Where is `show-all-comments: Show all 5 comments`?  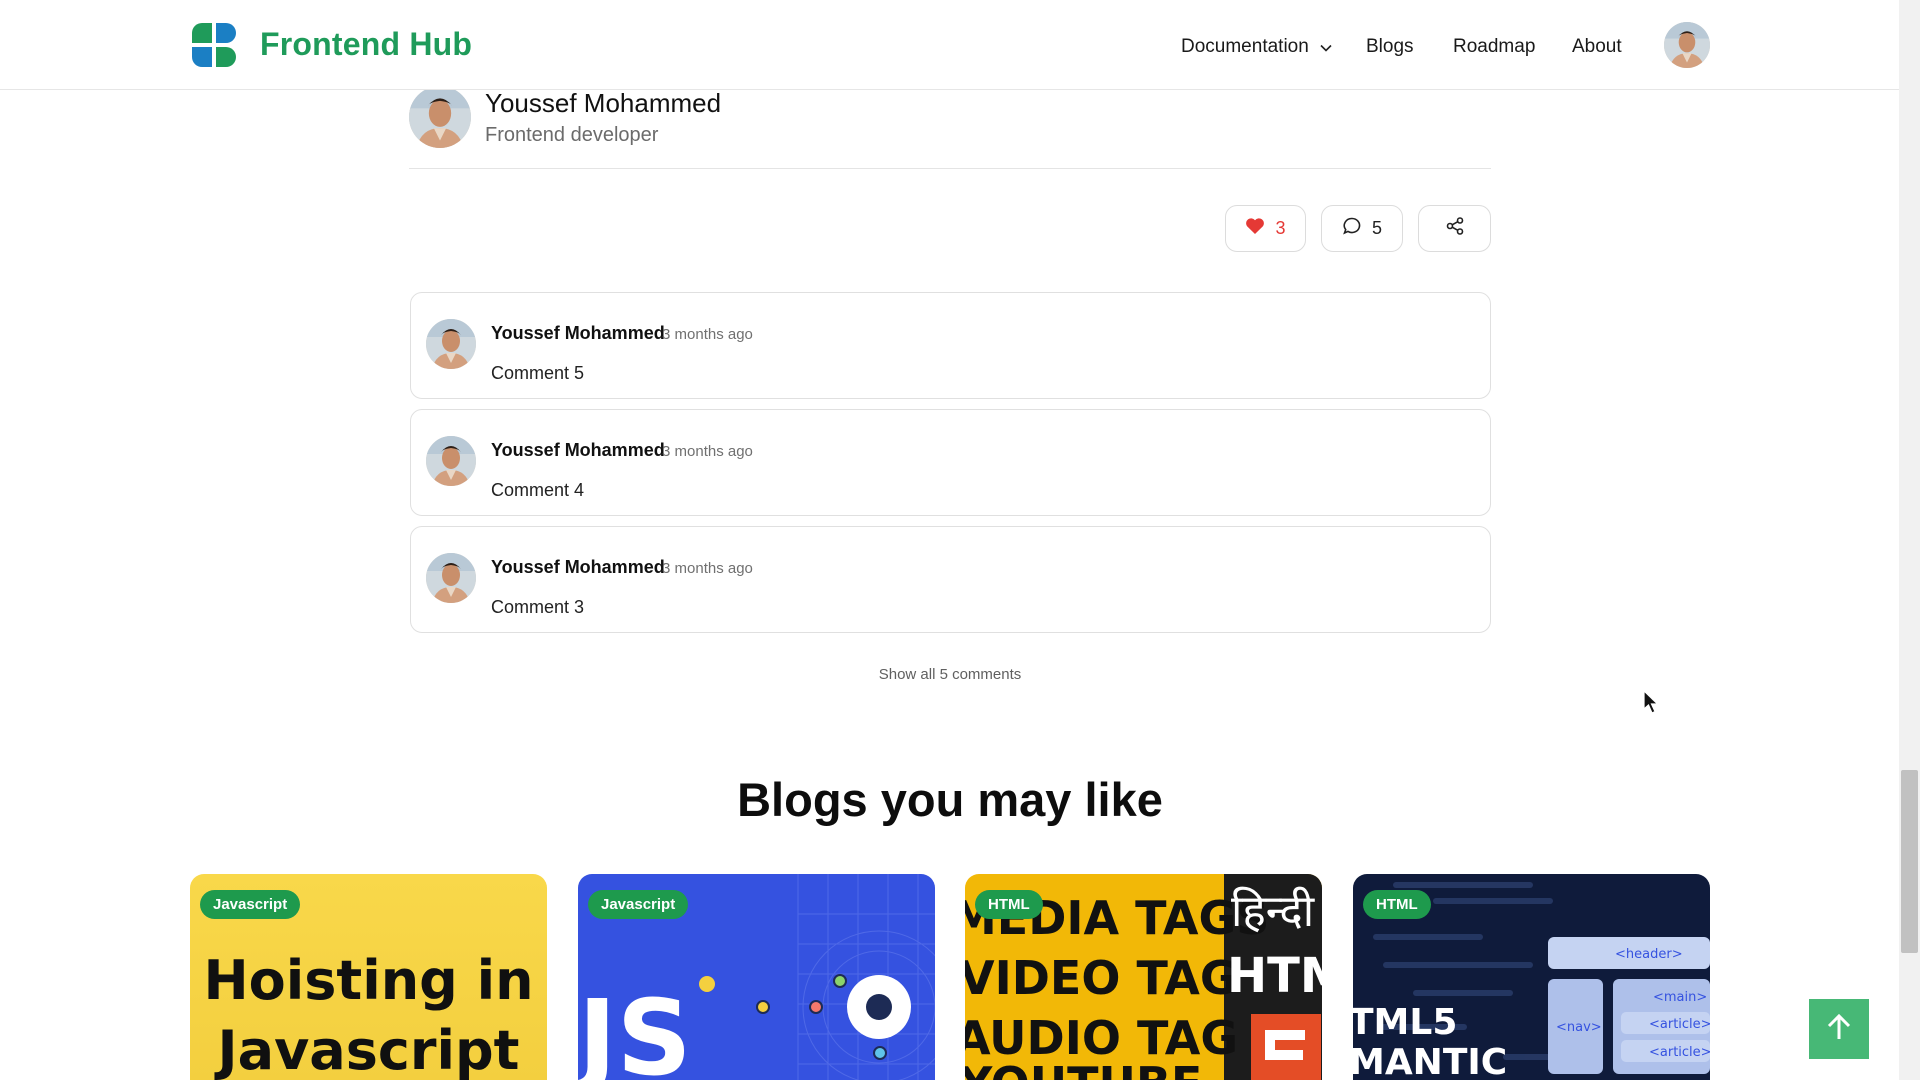 show-all-comments: Show all 5 comments is located at coordinates (950, 674).